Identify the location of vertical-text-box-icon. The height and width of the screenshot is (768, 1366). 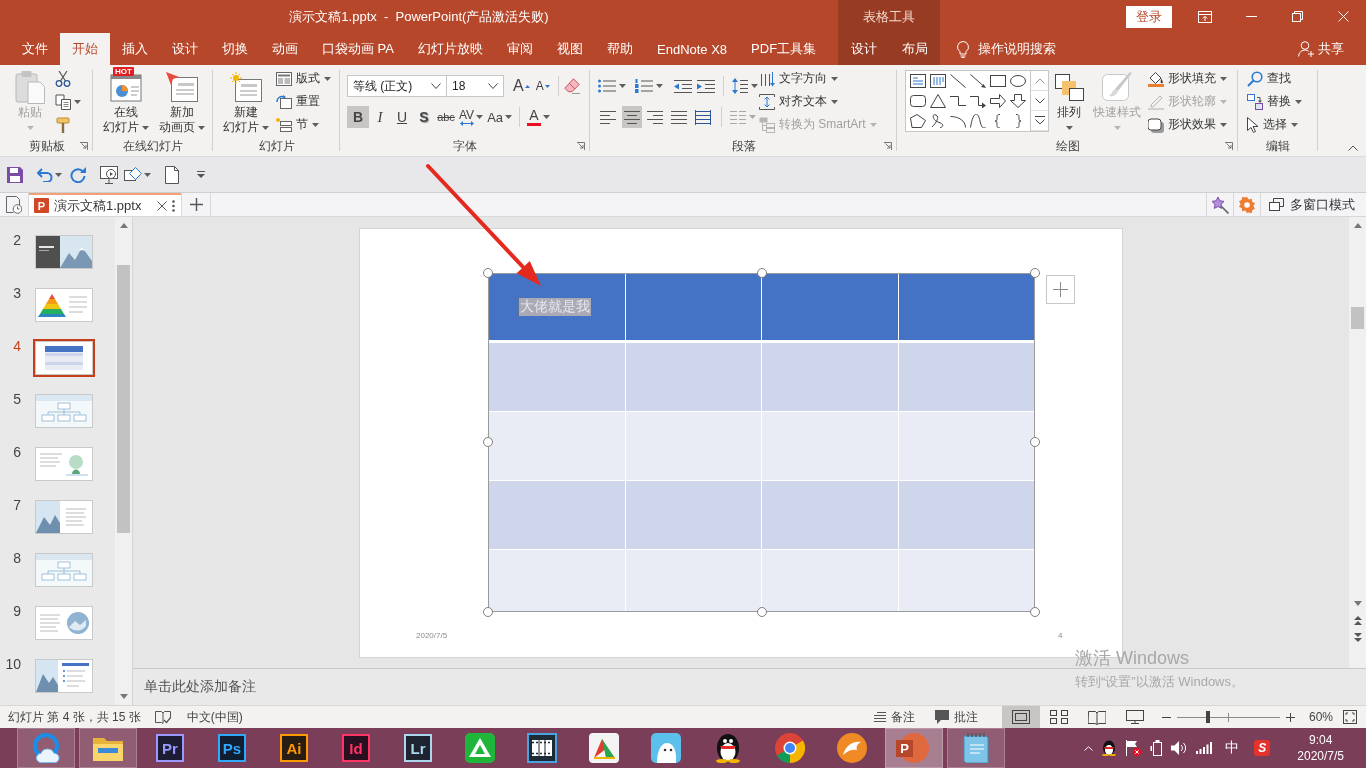
(938, 81).